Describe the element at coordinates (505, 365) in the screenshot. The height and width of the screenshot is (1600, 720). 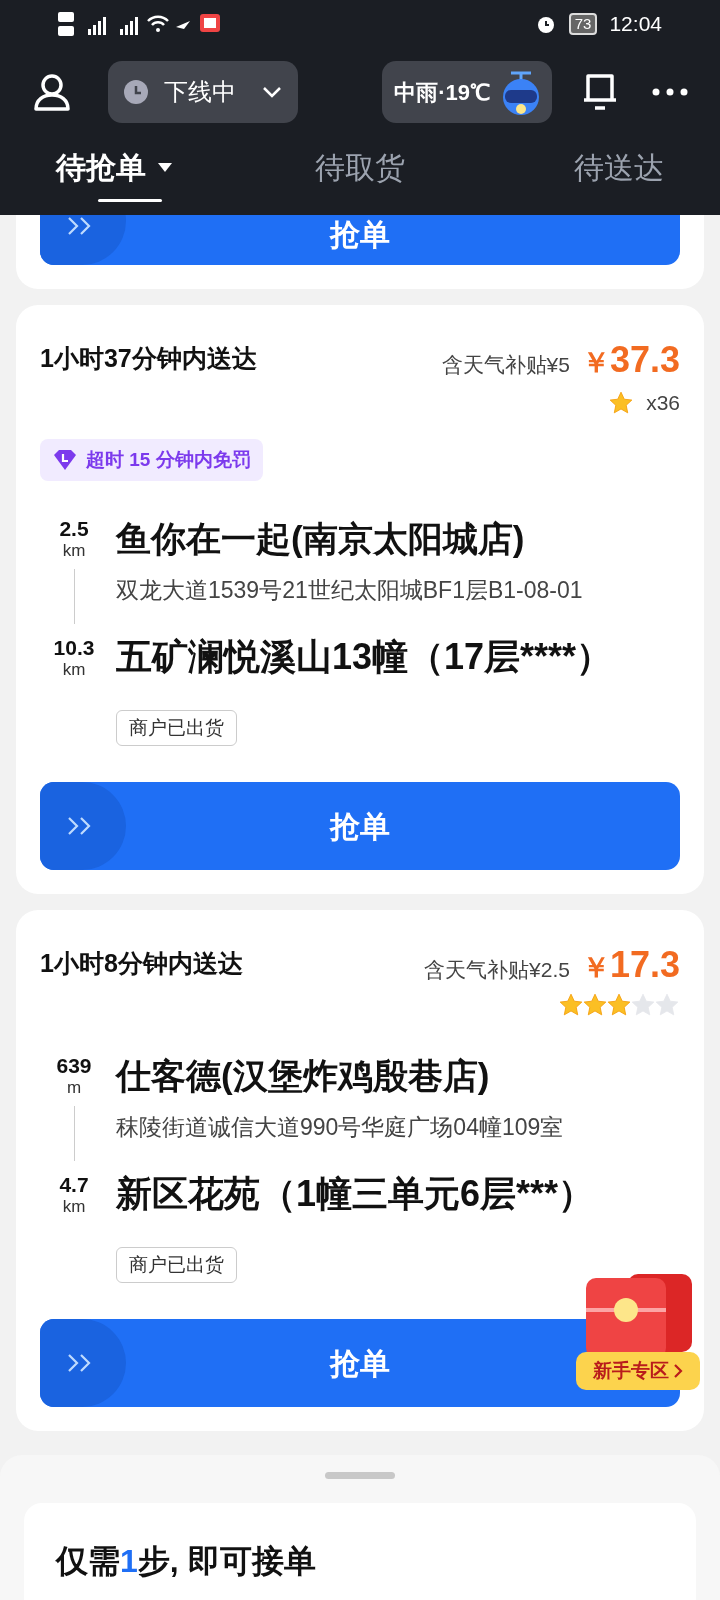
I see `weather-subsidy: 含天气补贴¥5` at that location.